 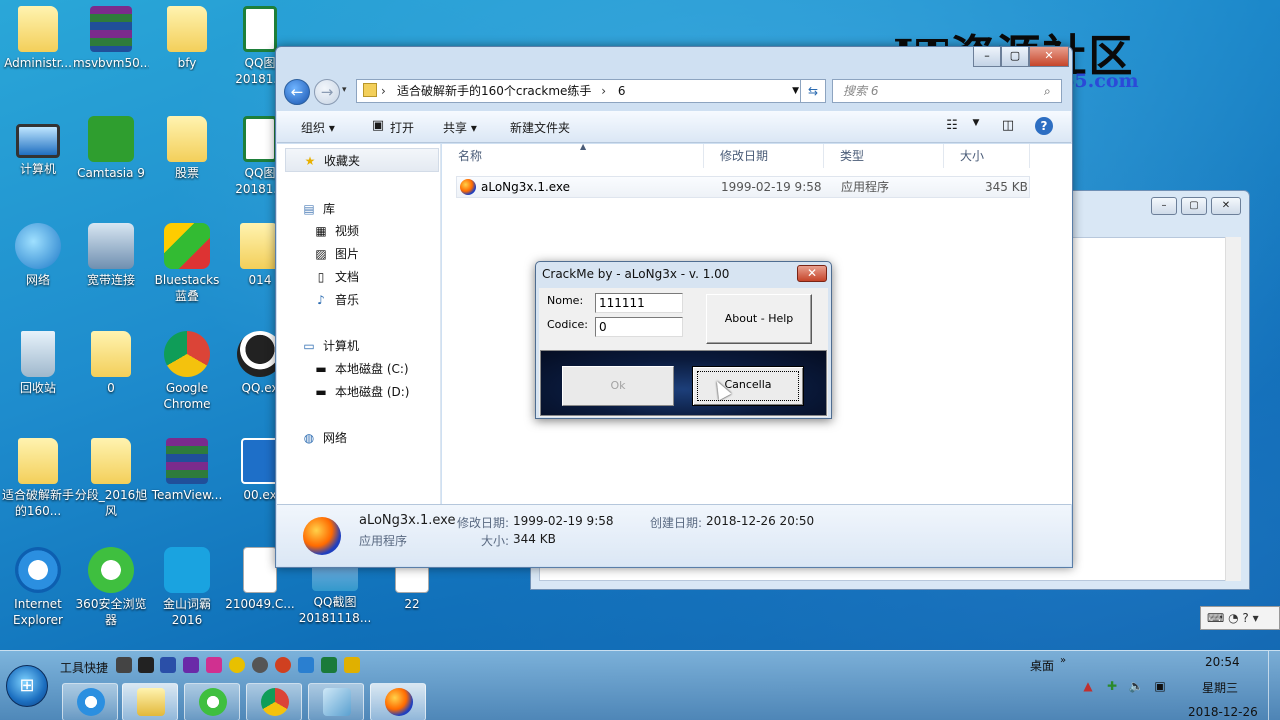 What do you see at coordinates (460, 127) in the screenshot?
I see `share-menu: 共享 ▾` at bounding box center [460, 127].